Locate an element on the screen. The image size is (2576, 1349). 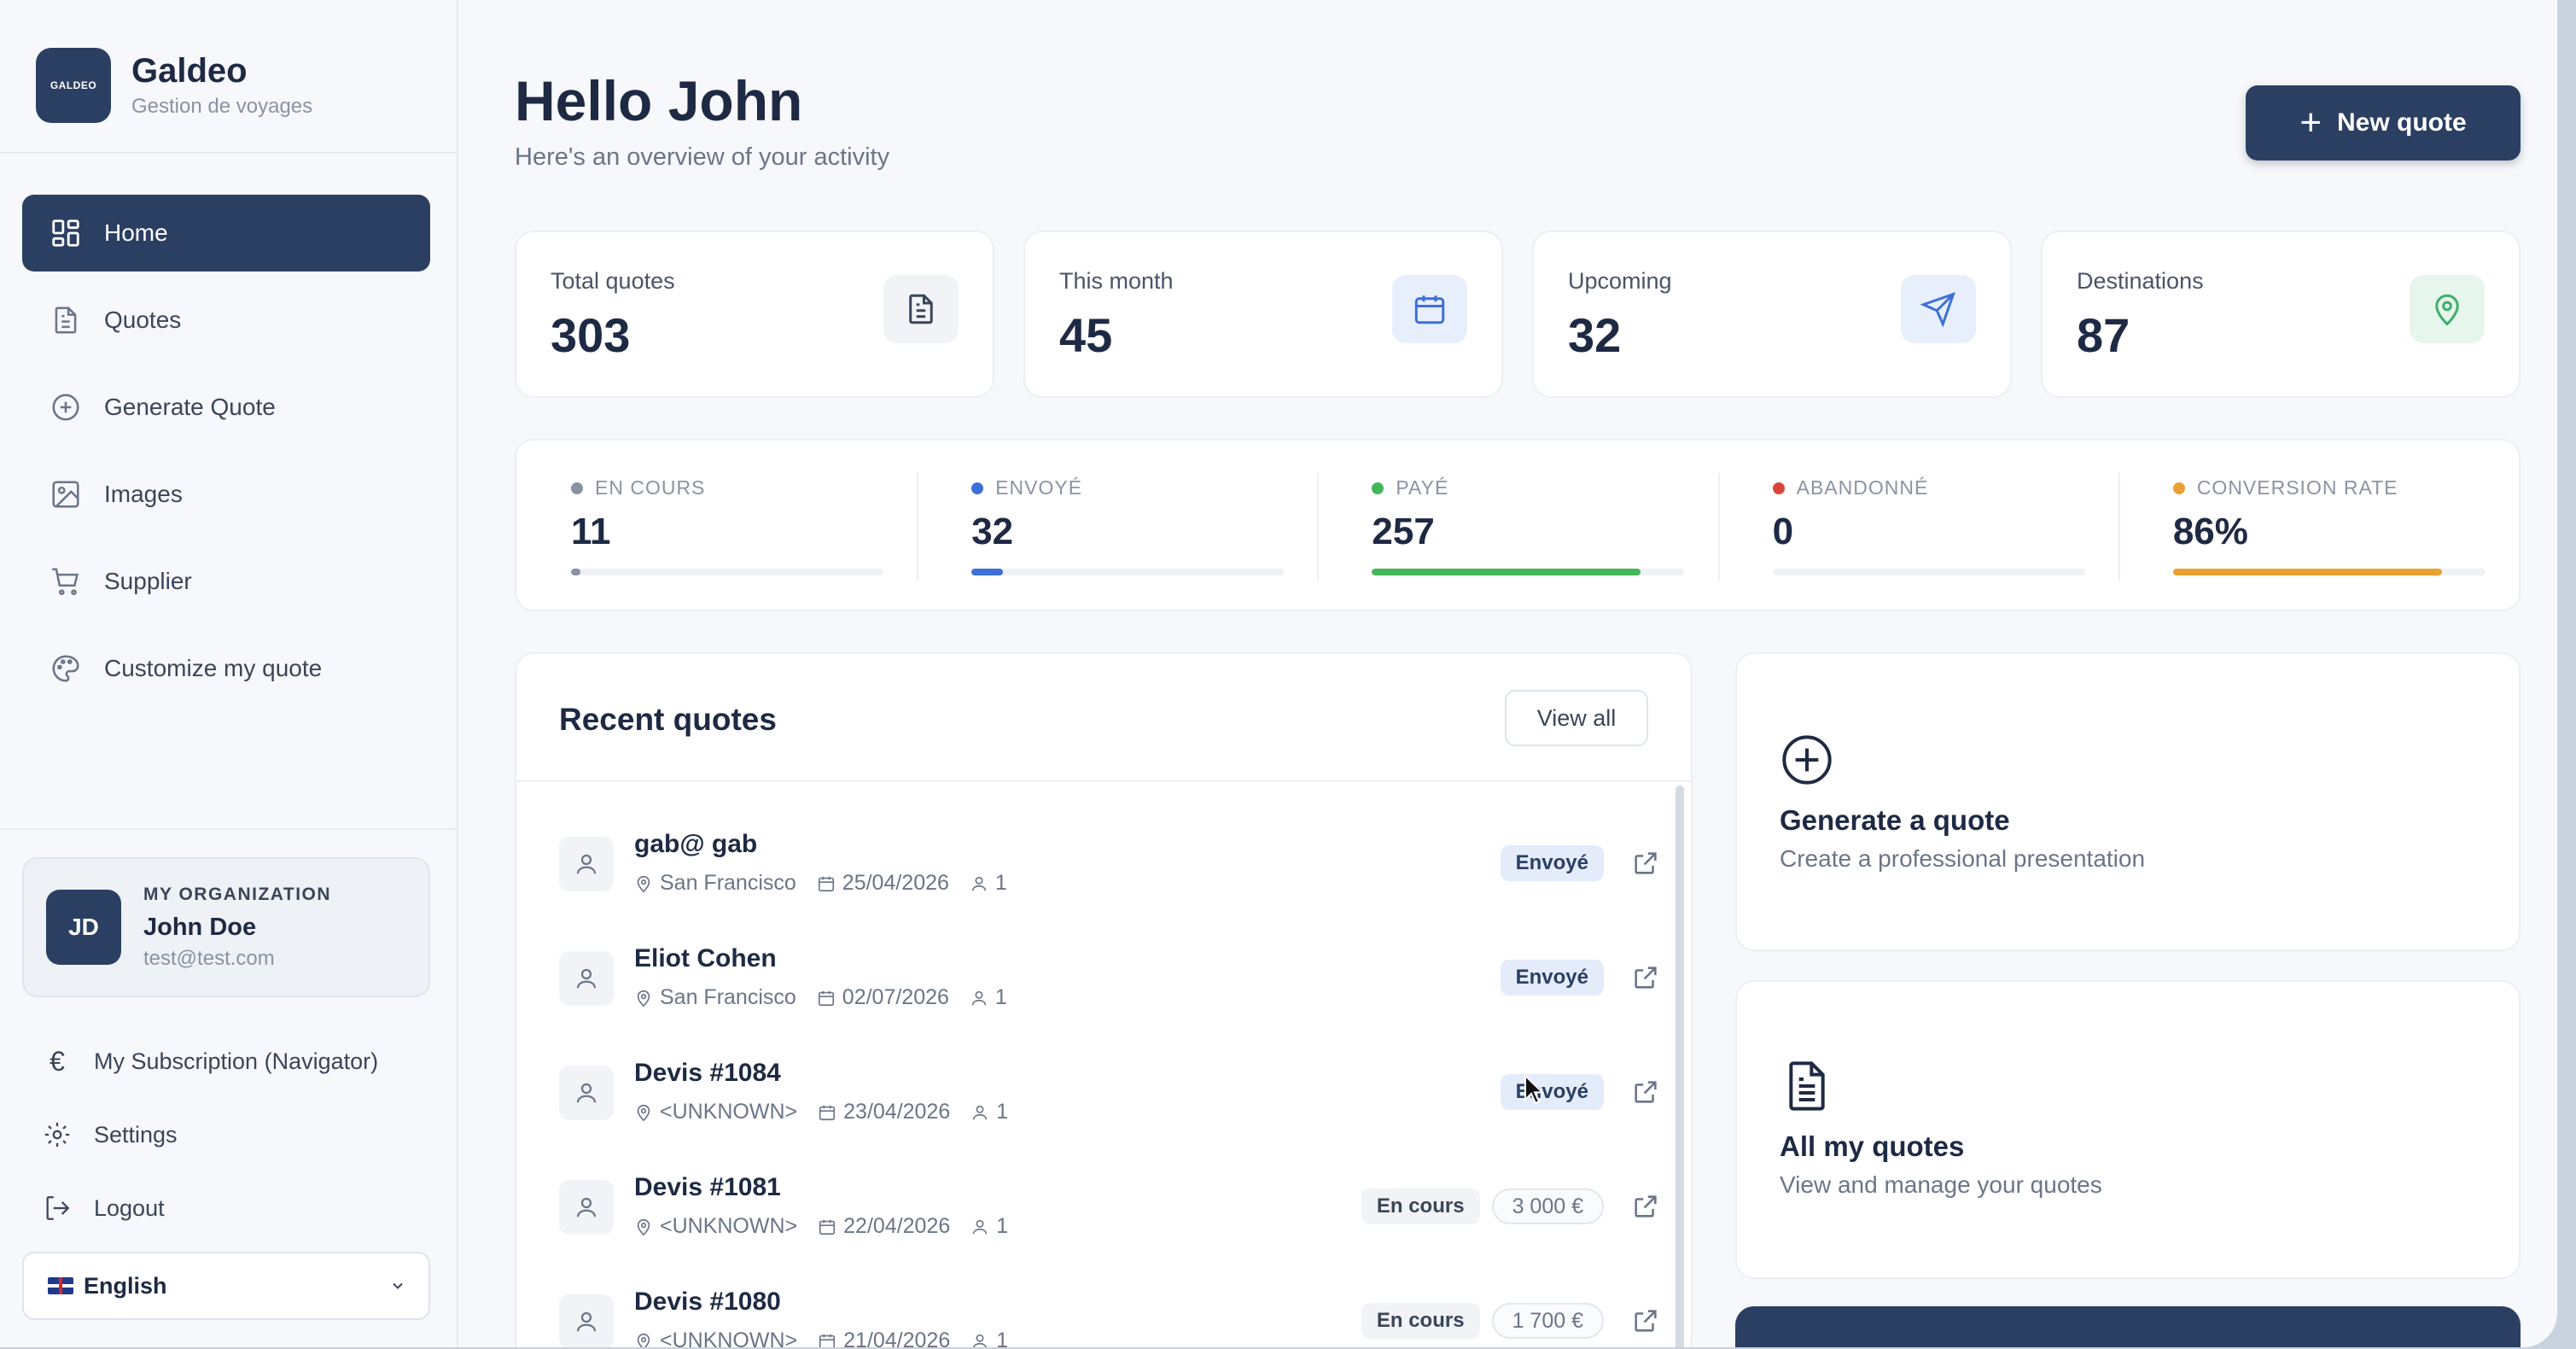
sidebar-item-home: Home is located at coordinates (226, 233).